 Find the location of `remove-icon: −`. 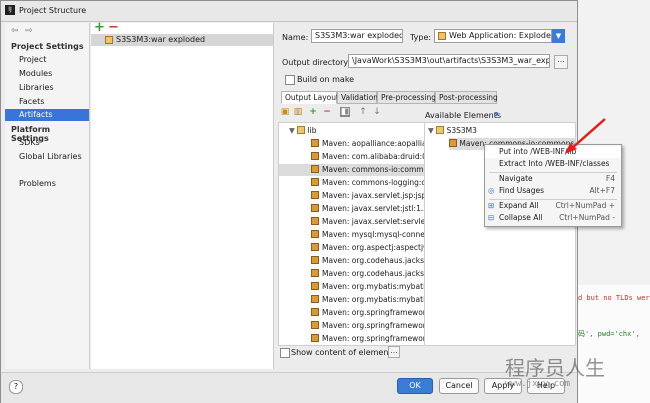

remove-icon: − is located at coordinates (327, 112).